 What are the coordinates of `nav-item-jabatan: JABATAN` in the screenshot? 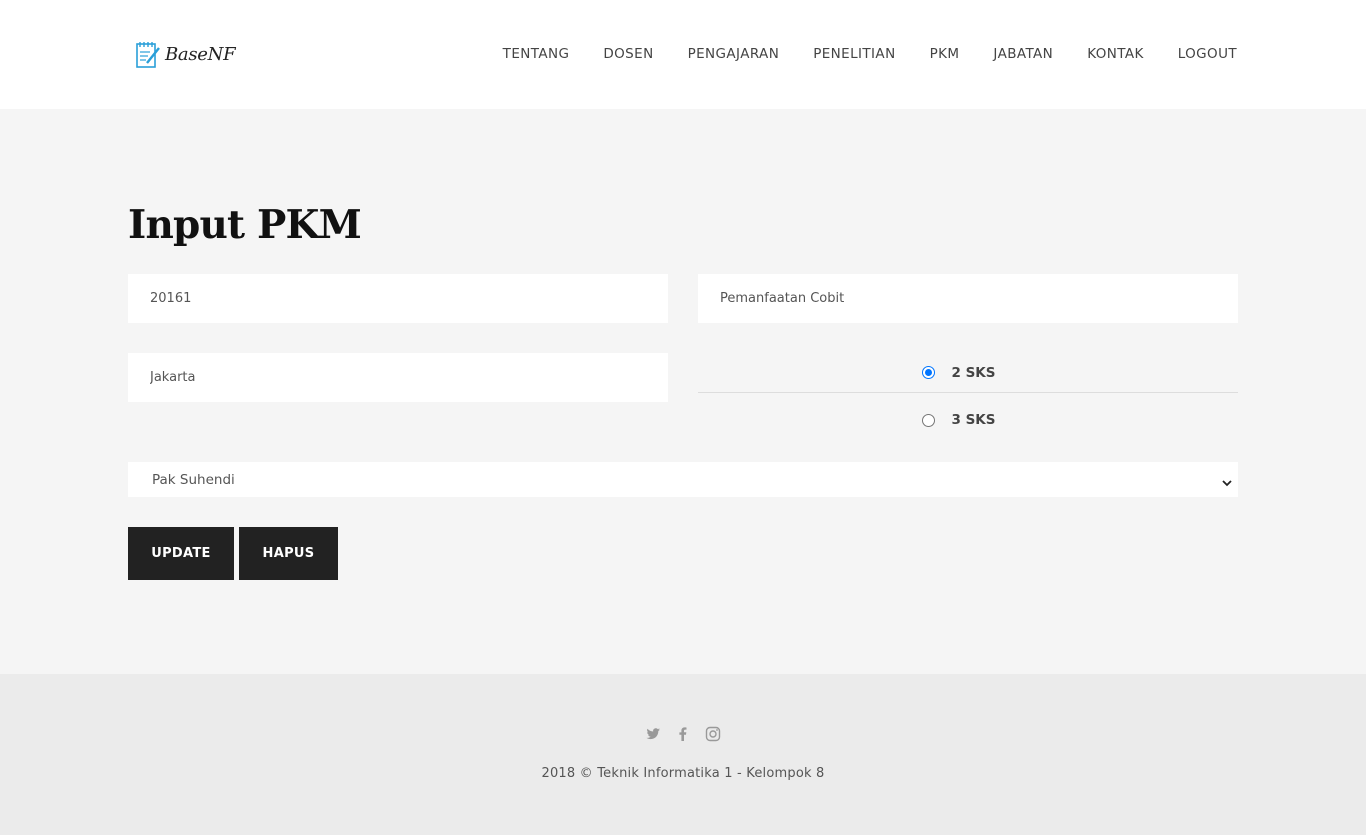 It's located at (1023, 54).